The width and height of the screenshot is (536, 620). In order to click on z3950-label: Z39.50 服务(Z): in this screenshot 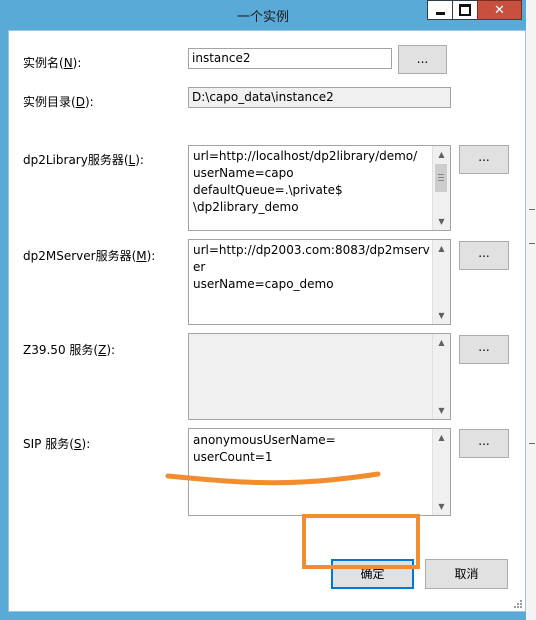, I will do `click(69, 350)`.